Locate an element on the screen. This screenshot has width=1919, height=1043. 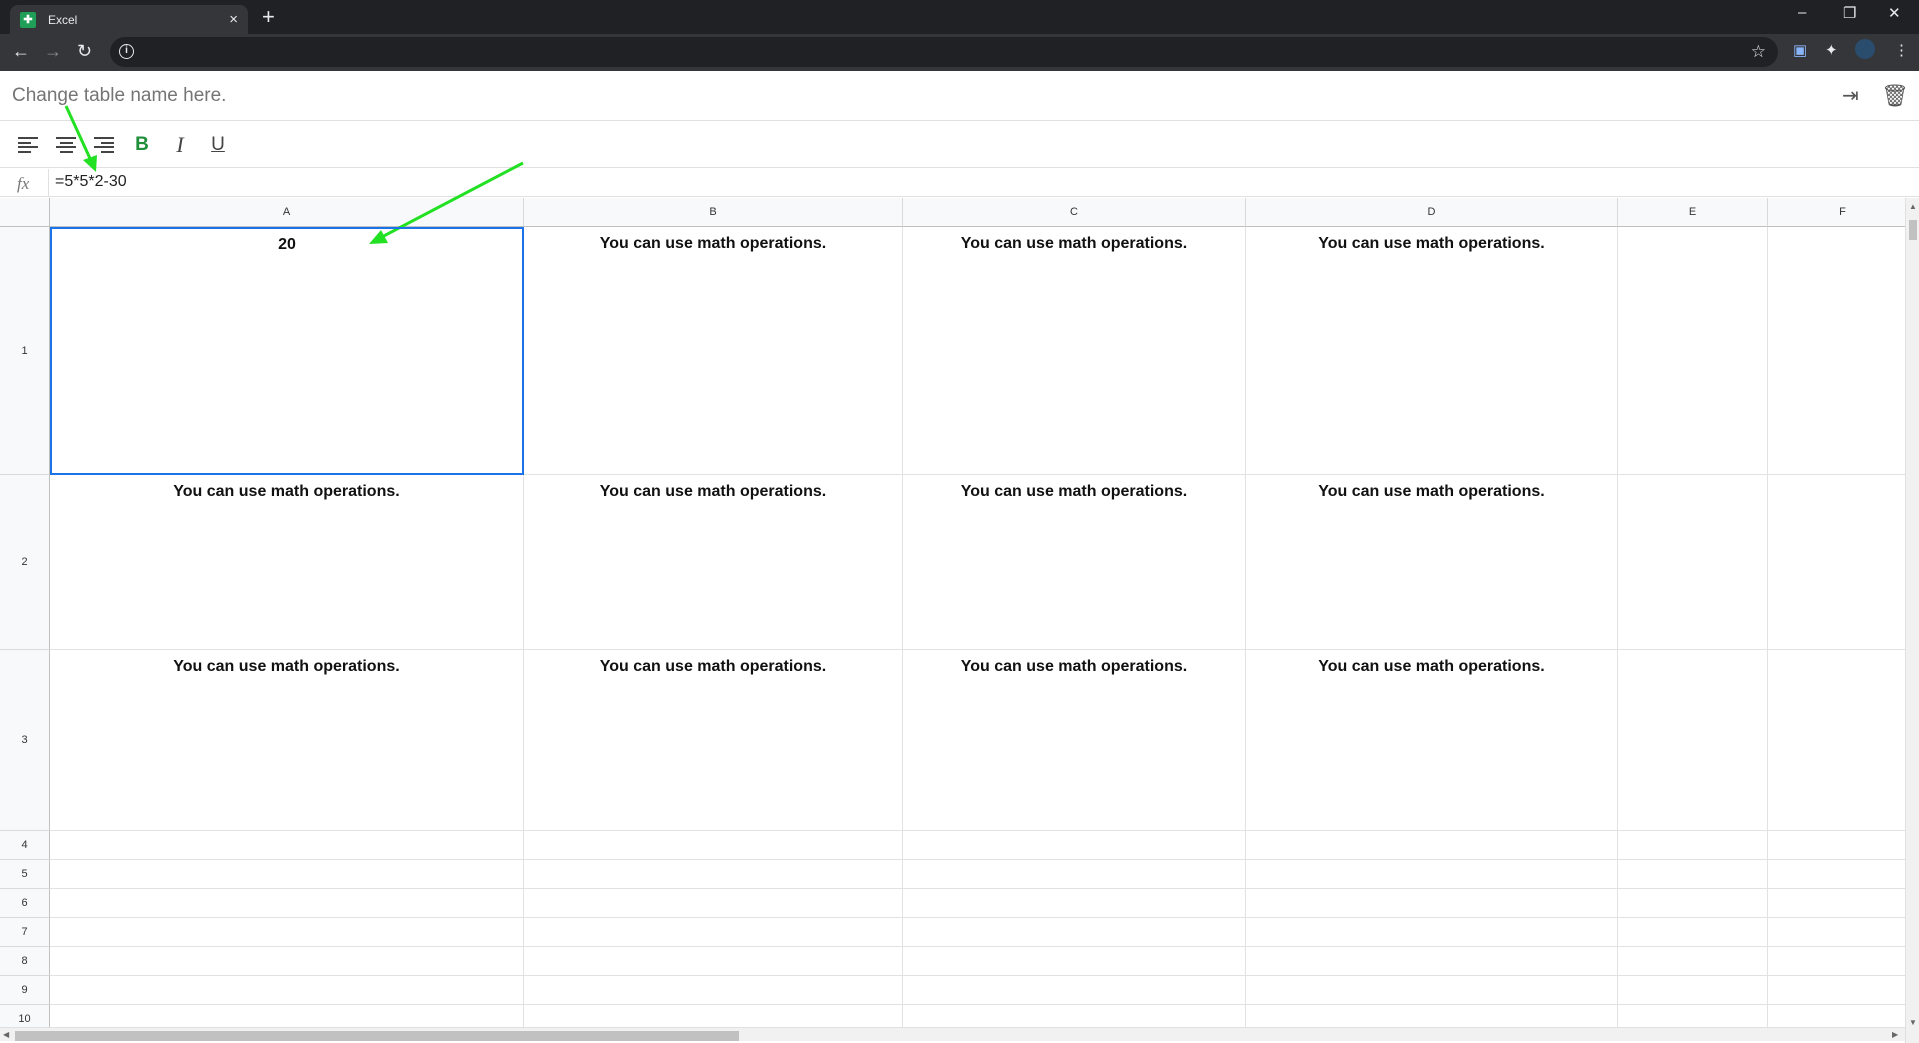
reload-icon: ↻ is located at coordinates (84, 51).